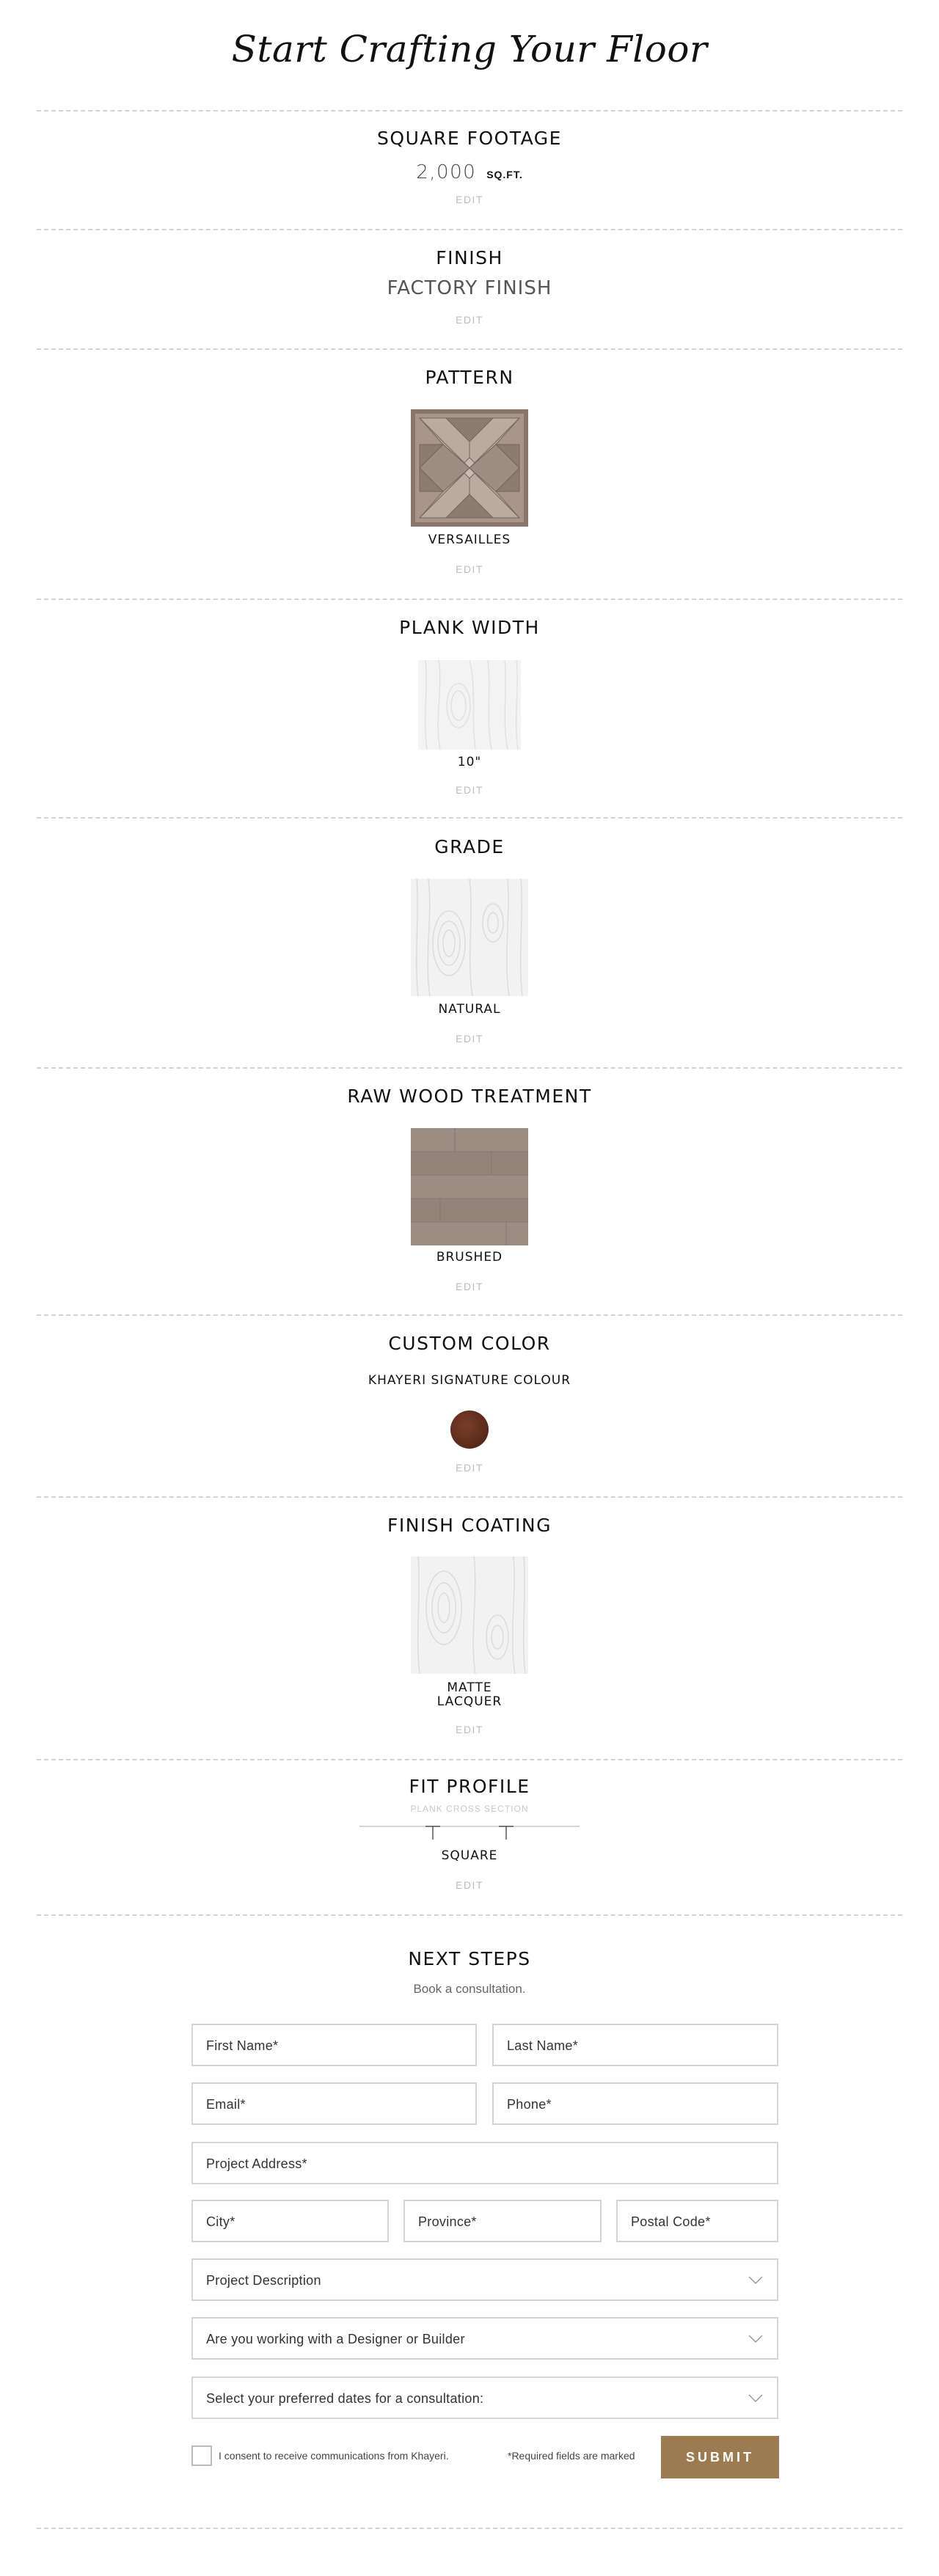 The width and height of the screenshot is (939, 2576). I want to click on grade-image, so click(469, 938).